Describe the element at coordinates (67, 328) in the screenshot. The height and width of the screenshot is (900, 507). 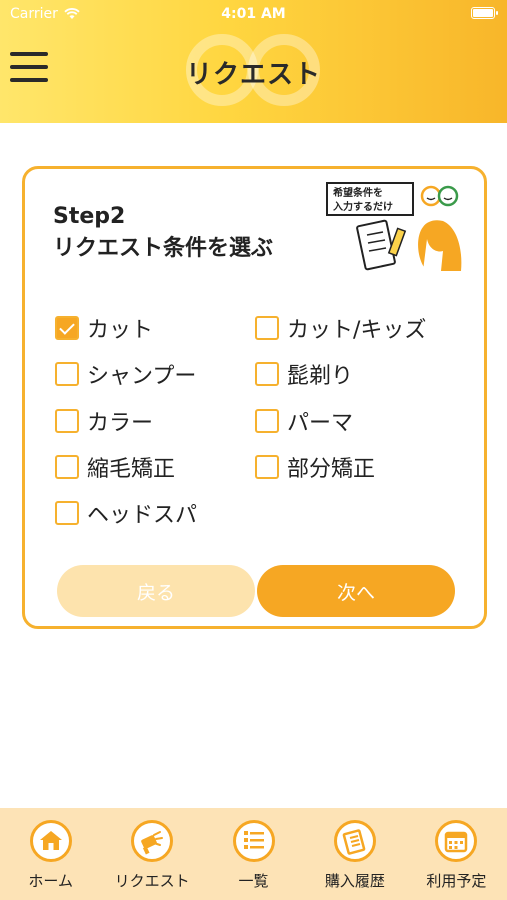
I see `checkbox-checked` at that location.